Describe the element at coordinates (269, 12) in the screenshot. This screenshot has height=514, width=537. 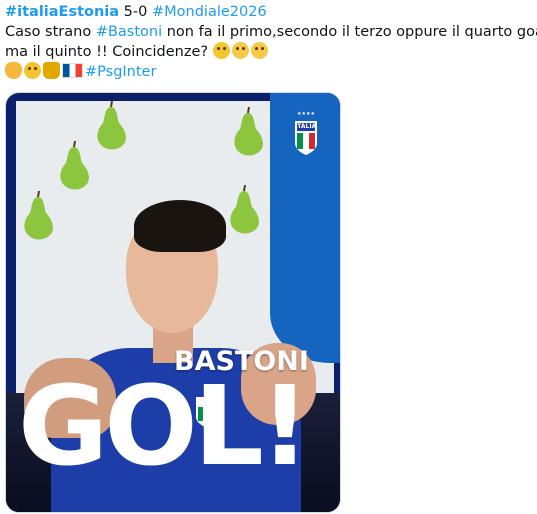
I see `tweet-line-1: #italiaEstonia 5-0 #Mondiale2026` at that location.